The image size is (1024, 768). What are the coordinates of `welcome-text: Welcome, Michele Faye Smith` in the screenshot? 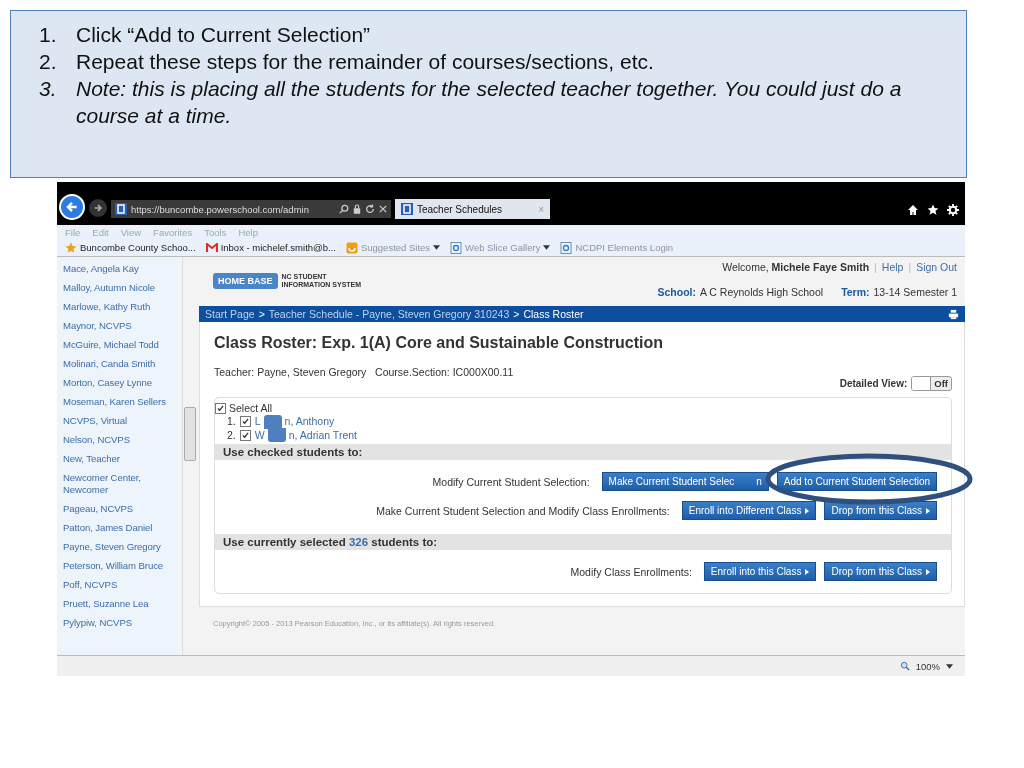 It's located at (796, 267).